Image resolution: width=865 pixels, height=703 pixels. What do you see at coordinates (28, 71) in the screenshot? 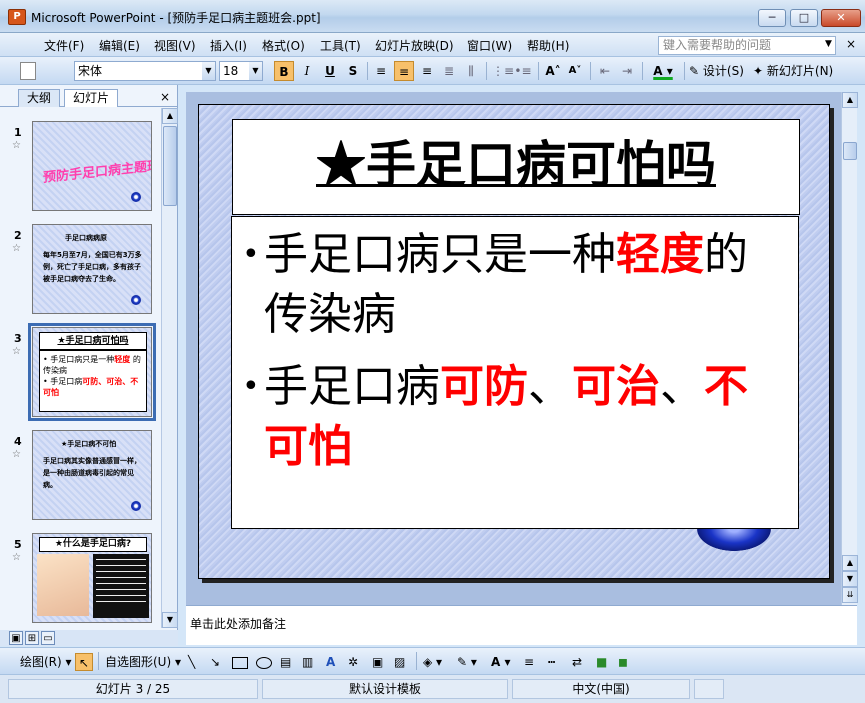
I see `new-icon` at bounding box center [28, 71].